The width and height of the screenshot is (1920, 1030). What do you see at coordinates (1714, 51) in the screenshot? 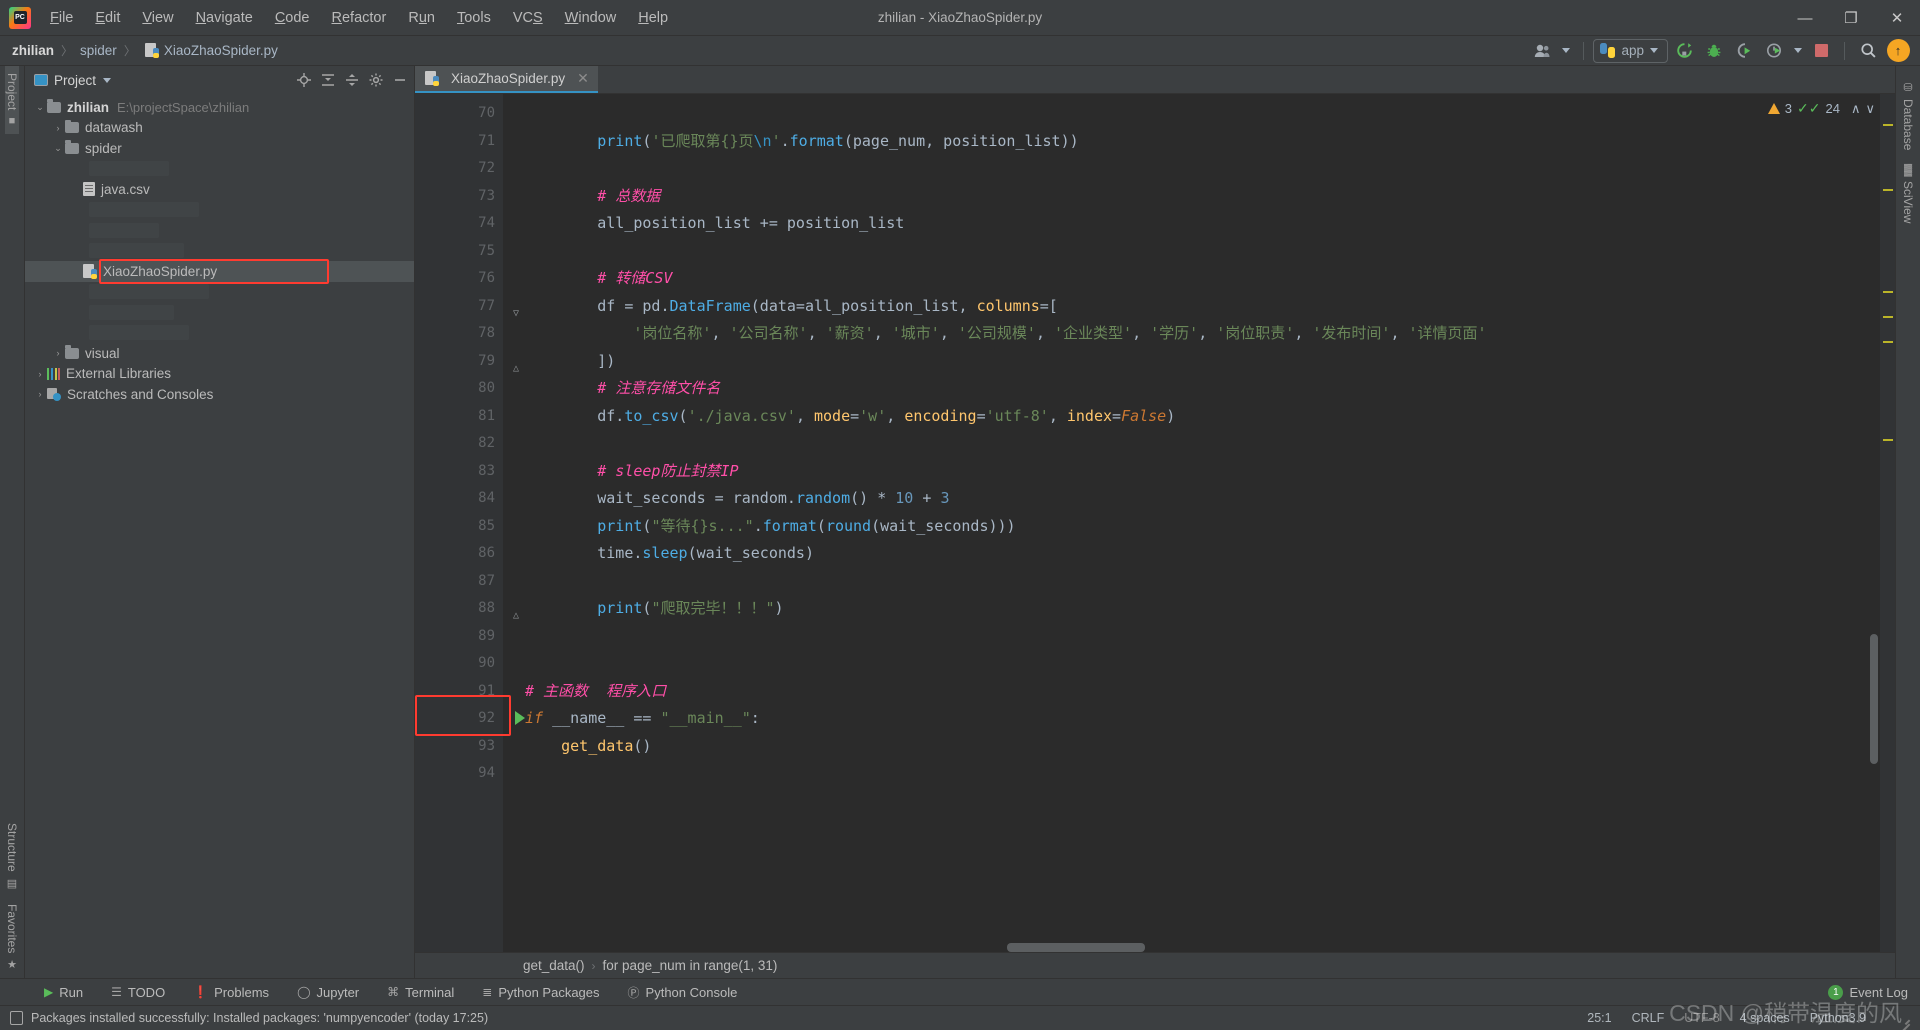
I see `debug-bug-icon` at bounding box center [1714, 51].